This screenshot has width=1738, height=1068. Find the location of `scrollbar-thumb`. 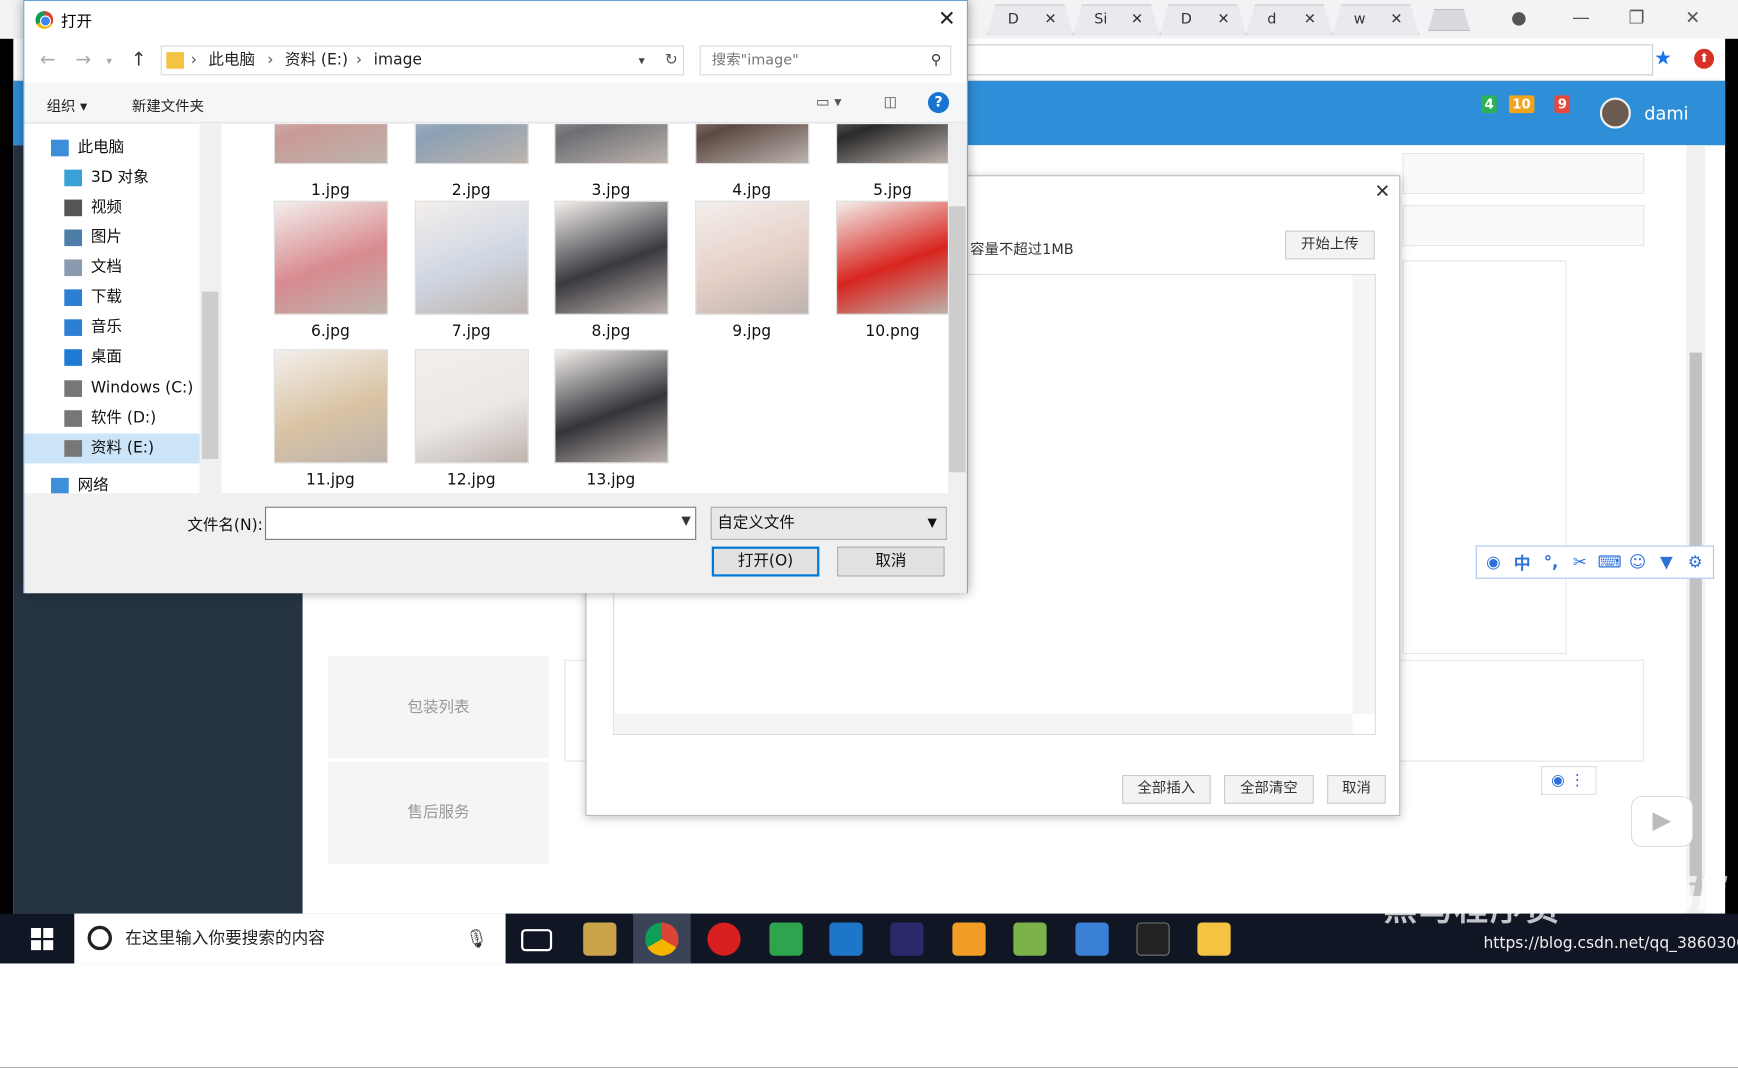

scrollbar-thumb is located at coordinates (957, 339).